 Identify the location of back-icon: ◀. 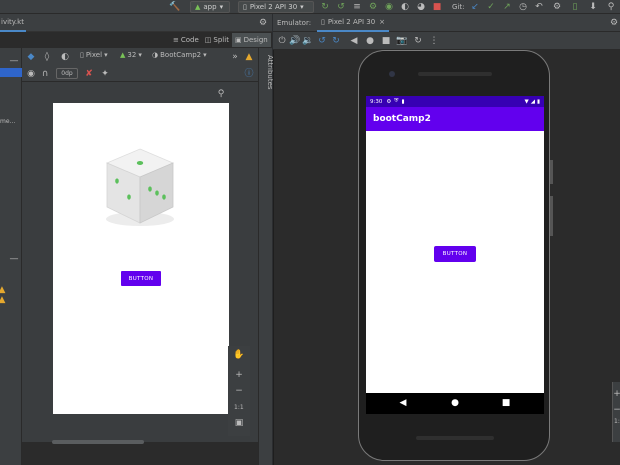
(354, 41).